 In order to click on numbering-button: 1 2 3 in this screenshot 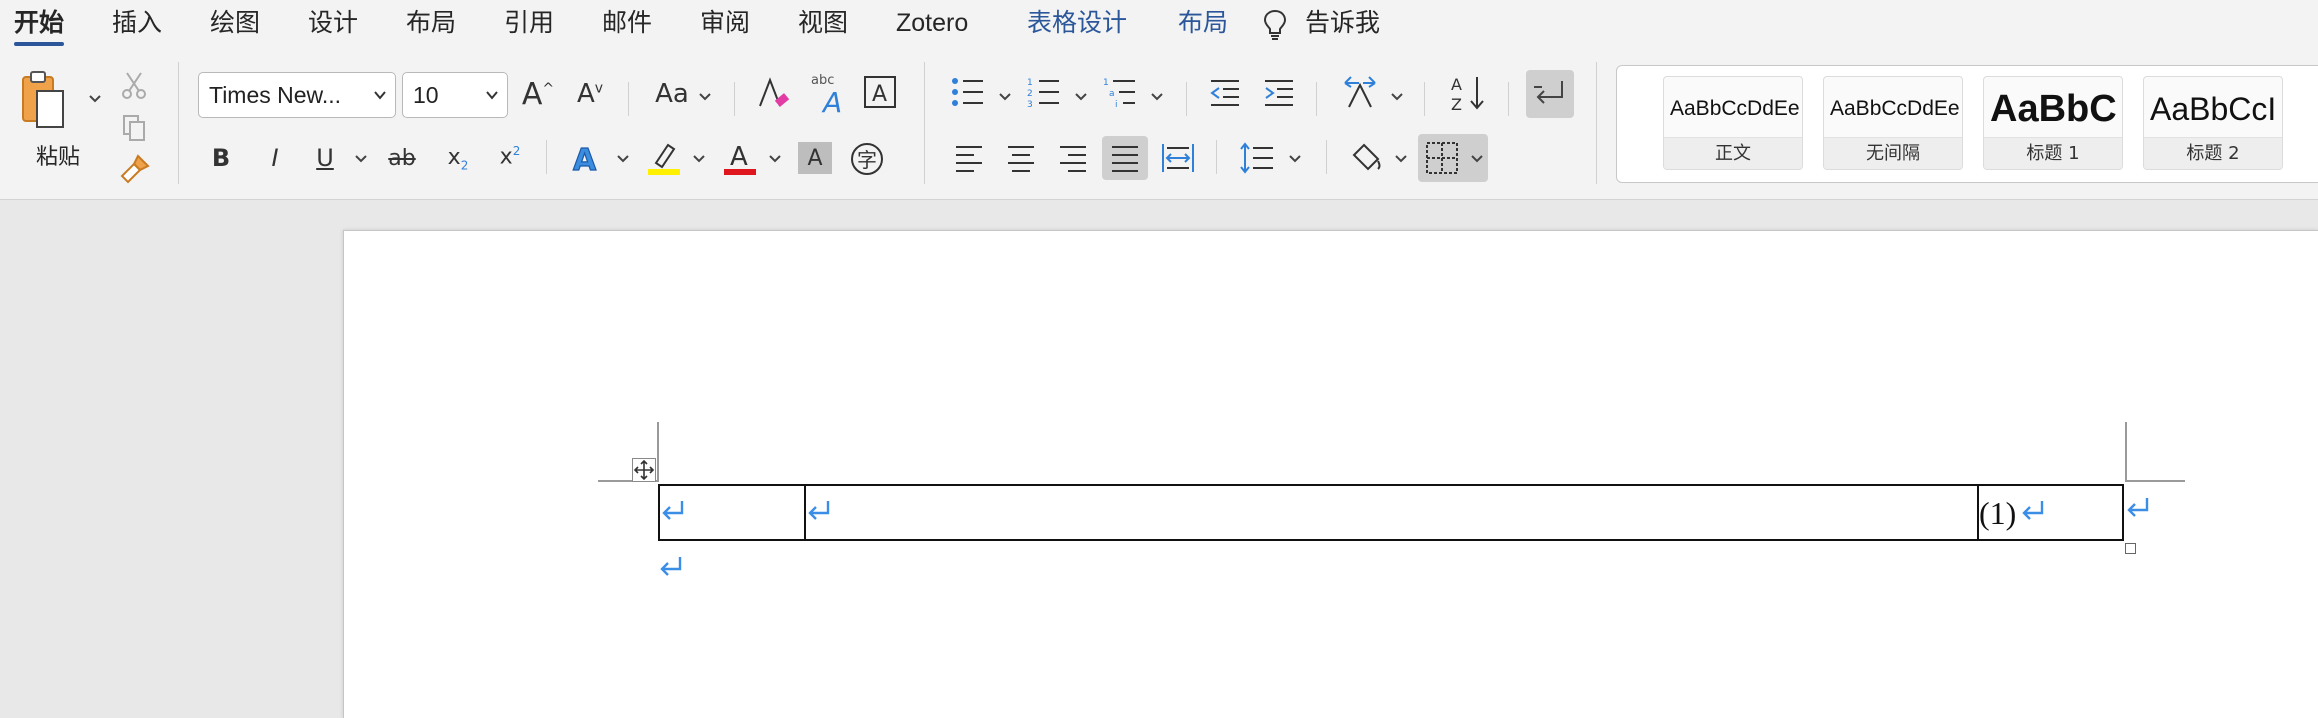, I will do `click(1044, 92)`.